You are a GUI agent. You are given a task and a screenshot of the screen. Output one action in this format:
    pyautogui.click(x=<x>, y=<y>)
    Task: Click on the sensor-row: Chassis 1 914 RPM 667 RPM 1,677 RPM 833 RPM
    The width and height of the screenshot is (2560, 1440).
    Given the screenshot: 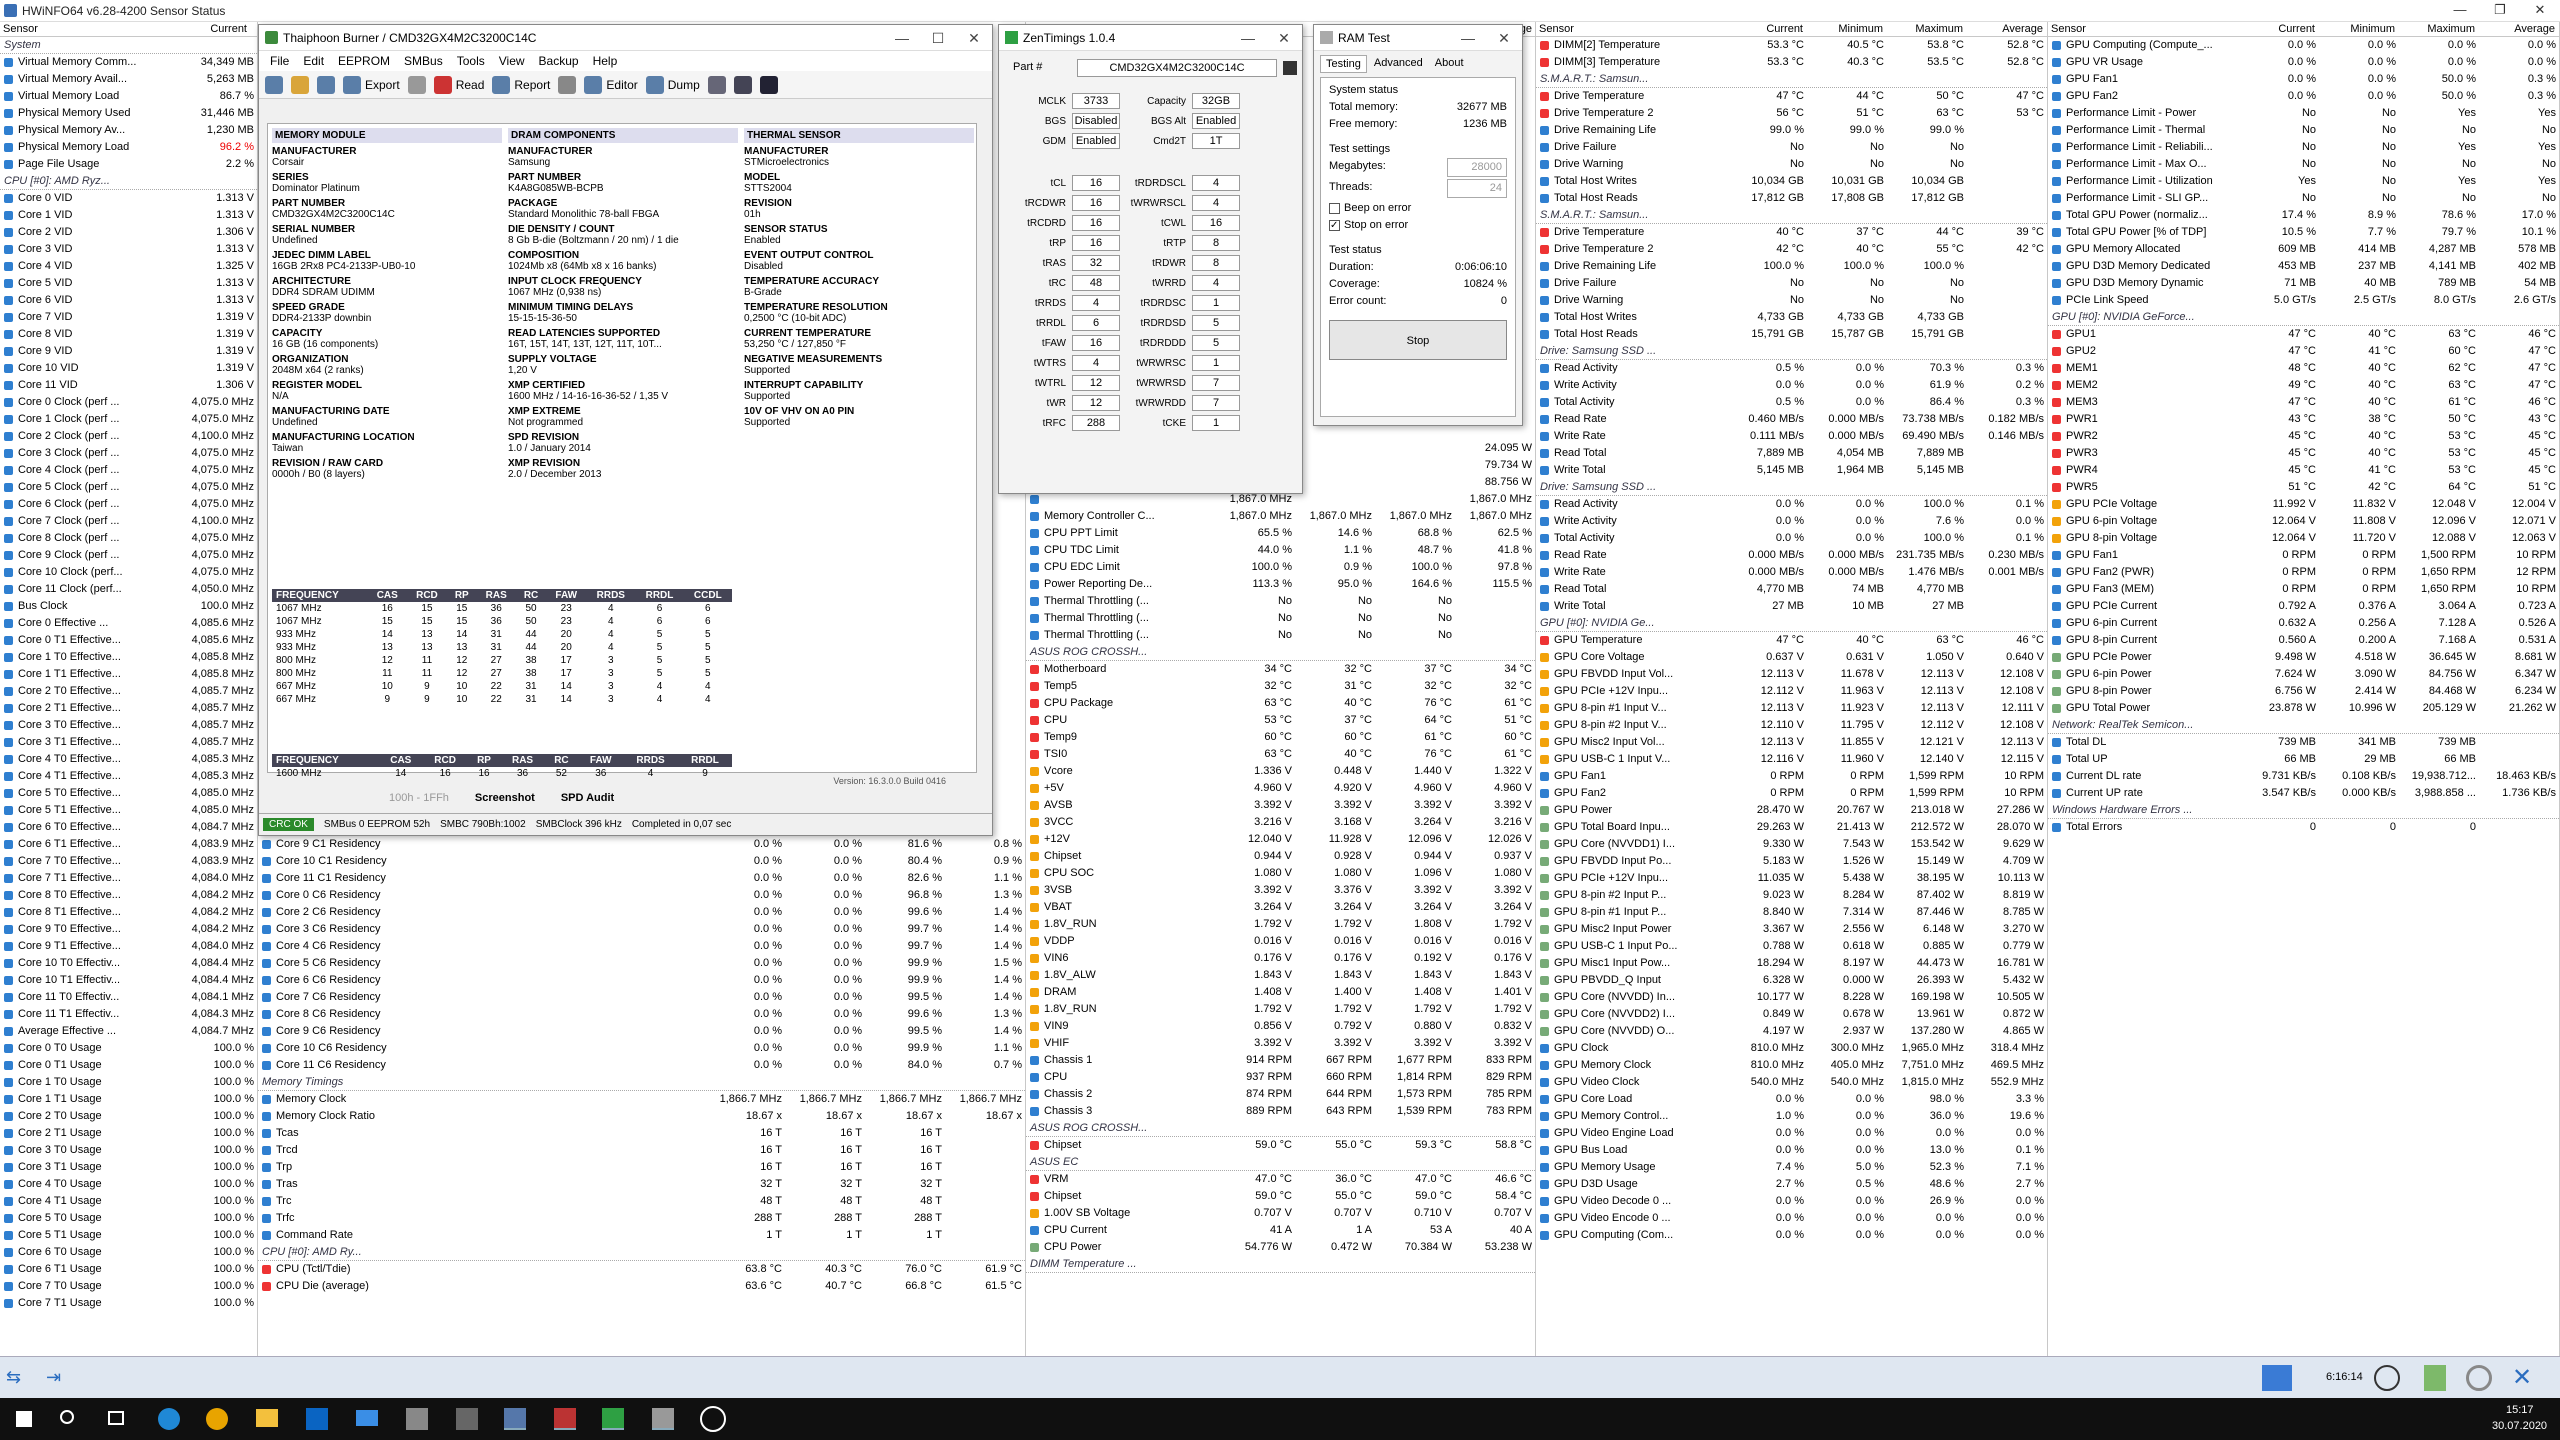 What is the action you would take?
    pyautogui.click(x=1280, y=1060)
    